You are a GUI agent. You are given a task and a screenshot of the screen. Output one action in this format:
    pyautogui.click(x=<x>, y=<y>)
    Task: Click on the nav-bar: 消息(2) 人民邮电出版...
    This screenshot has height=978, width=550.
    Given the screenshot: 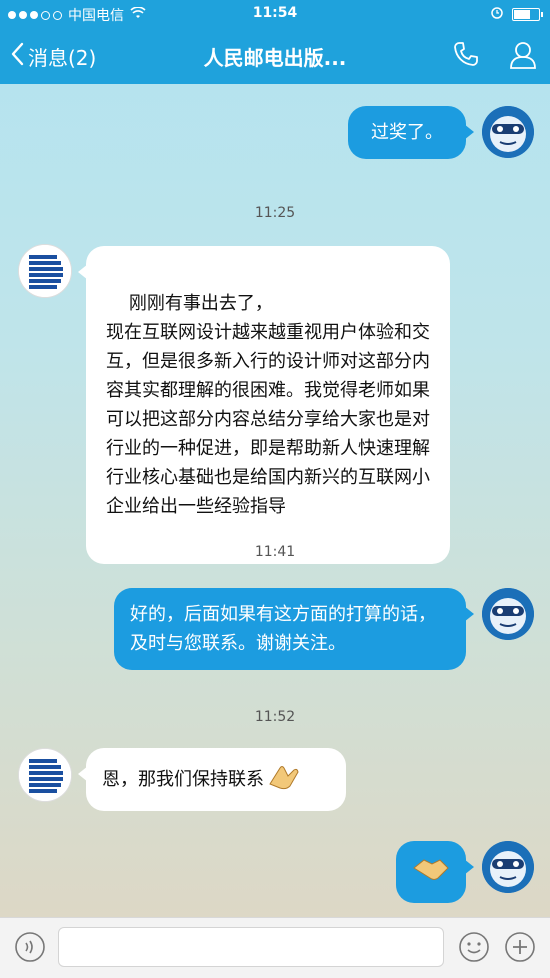 What is the action you would take?
    pyautogui.click(x=275, y=56)
    